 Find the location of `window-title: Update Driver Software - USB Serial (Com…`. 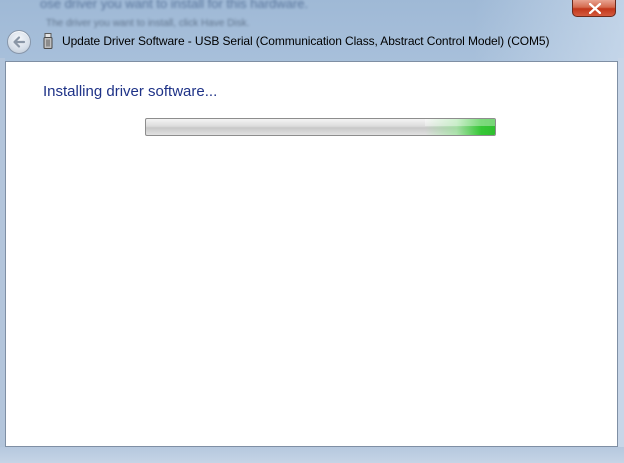

window-title: Update Driver Software - USB Serial (Com… is located at coordinates (306, 41).